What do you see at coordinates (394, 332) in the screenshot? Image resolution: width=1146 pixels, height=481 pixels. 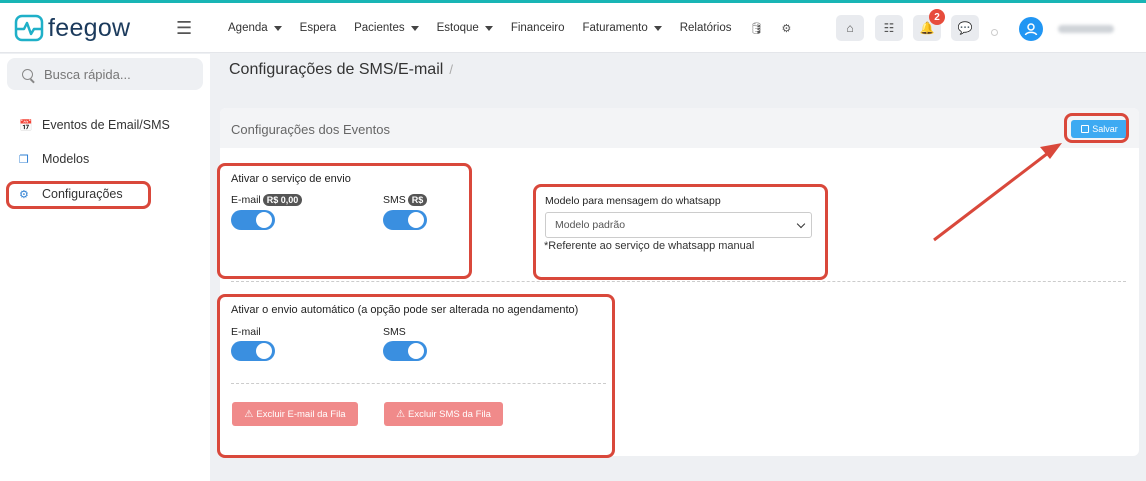 I see `auto-sms-label: SMS` at bounding box center [394, 332].